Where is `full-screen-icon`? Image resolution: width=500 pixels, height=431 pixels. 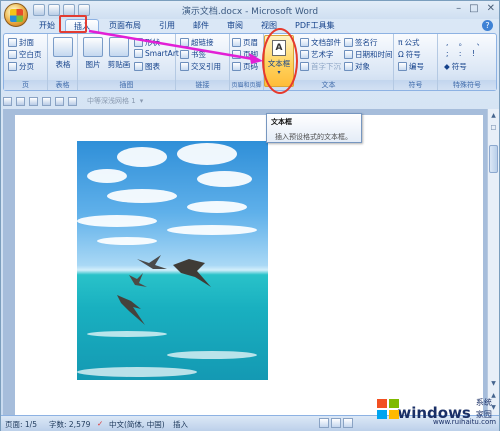
full-screen-icon is located at coordinates (336, 423).